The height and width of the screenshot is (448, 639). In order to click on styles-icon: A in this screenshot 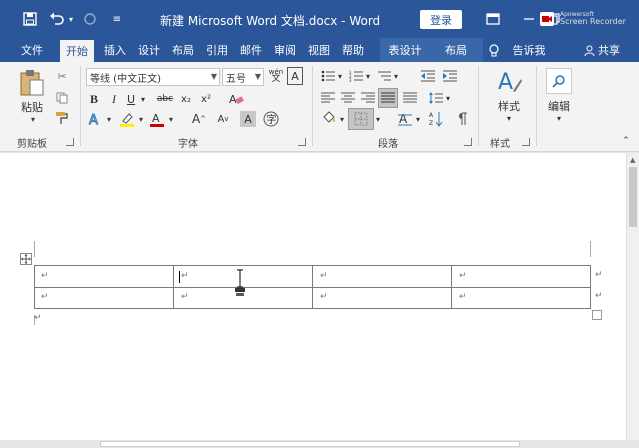, I will do `click(509, 81)`.